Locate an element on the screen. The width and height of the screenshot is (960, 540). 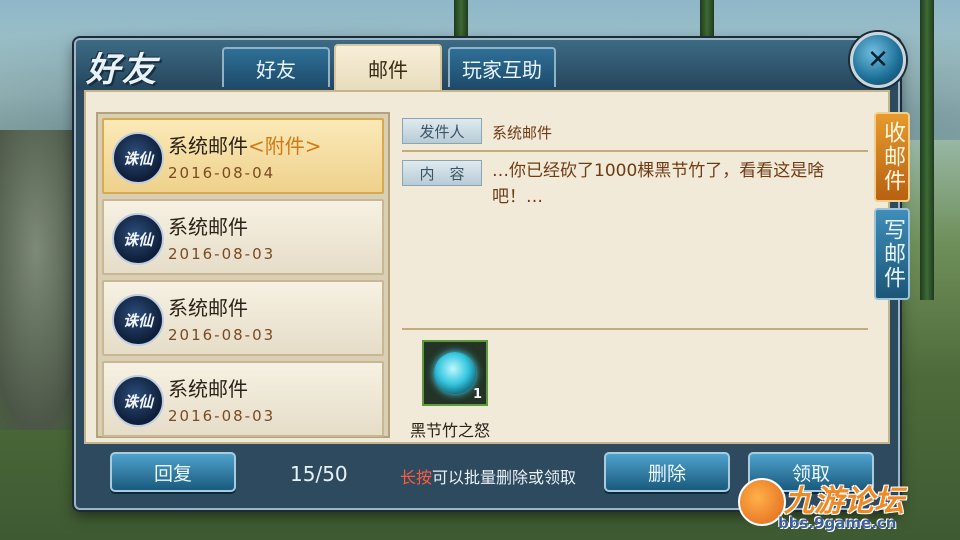
tab-player-help: 玩家互助 is located at coordinates (502, 67).